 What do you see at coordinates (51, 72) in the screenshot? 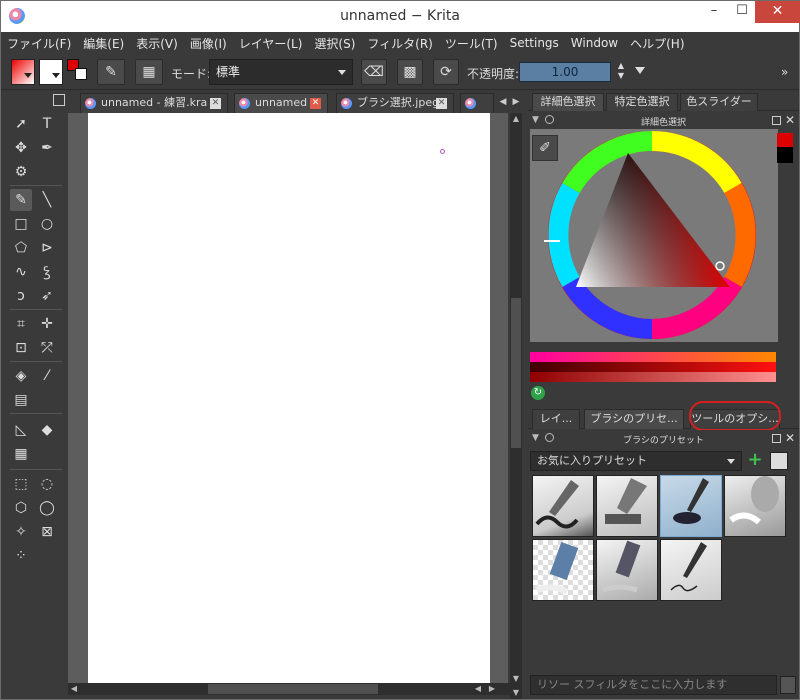
I see `pattern-selector` at bounding box center [51, 72].